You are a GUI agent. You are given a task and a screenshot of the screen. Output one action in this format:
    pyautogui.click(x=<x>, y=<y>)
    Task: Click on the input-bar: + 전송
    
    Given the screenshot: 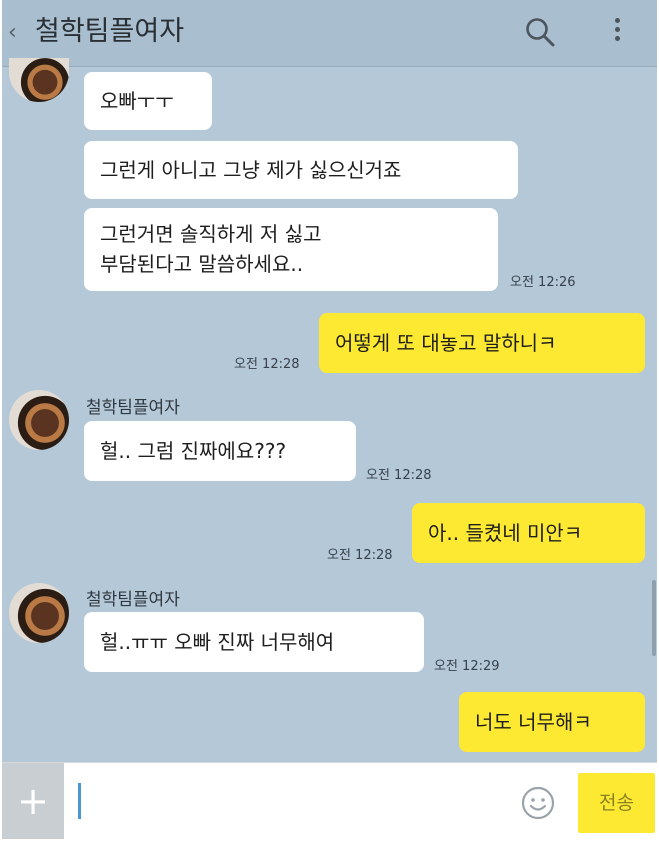 What is the action you would take?
    pyautogui.click(x=329, y=811)
    